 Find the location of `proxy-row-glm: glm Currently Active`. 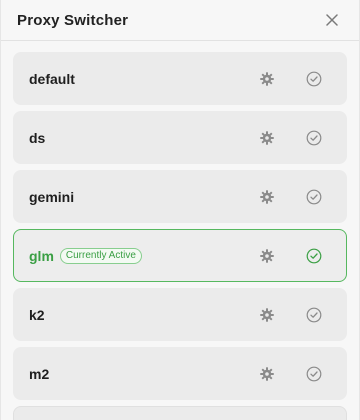

proxy-row-glm: glm Currently Active is located at coordinates (180, 255).